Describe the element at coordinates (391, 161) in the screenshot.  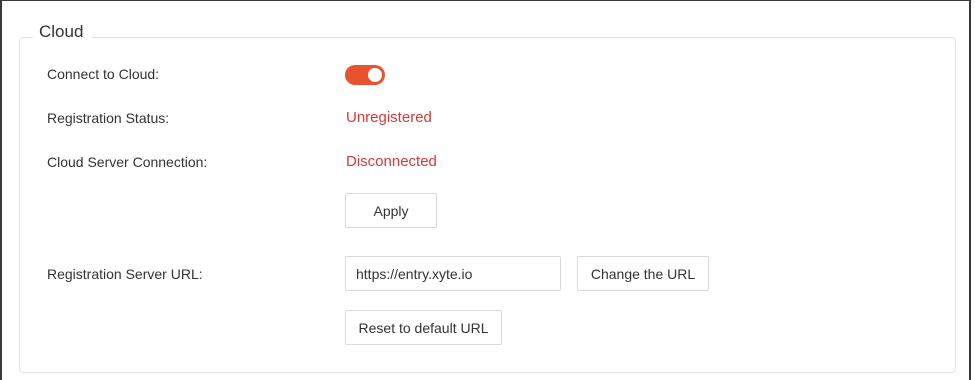
I see `cloud-server-connection-value: Disconnected` at that location.